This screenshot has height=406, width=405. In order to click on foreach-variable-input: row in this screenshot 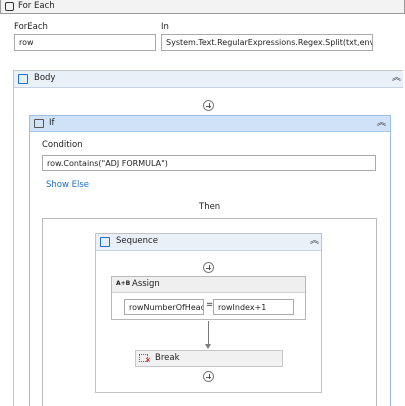, I will do `click(85, 42)`.